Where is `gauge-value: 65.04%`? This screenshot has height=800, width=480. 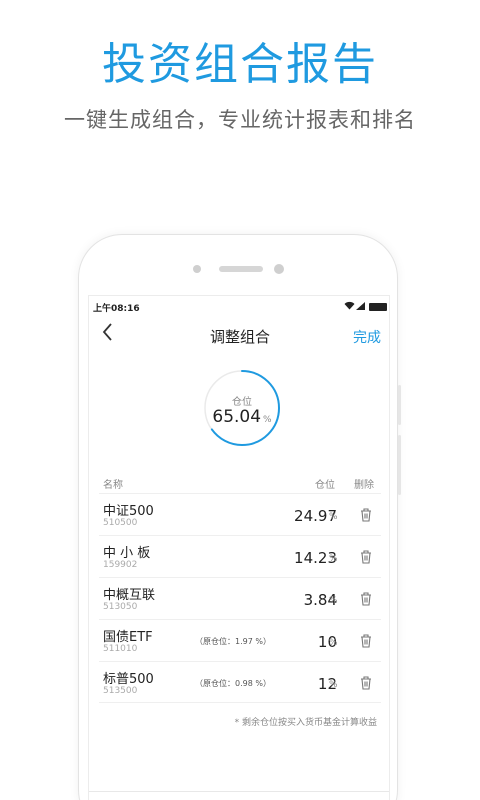
gauge-value: 65.04% is located at coordinates (242, 417).